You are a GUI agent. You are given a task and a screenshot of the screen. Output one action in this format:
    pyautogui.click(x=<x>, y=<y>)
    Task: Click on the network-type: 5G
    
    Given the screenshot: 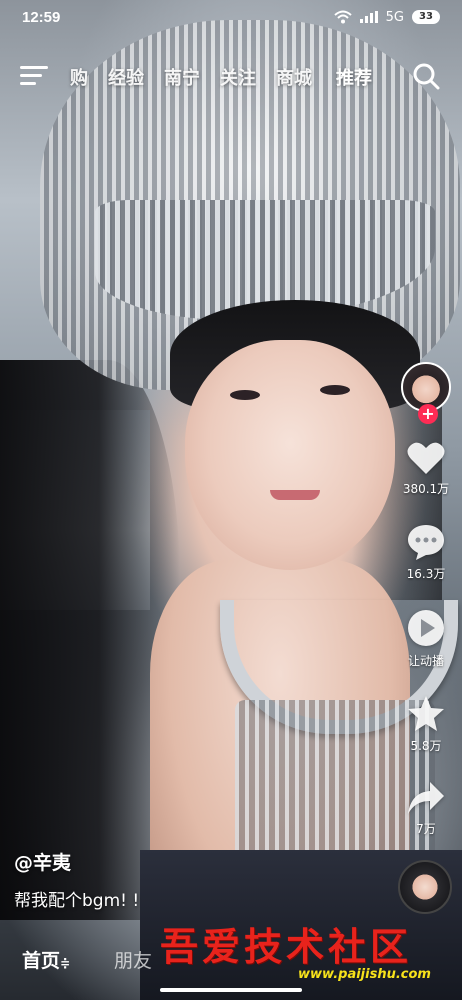 What is the action you would take?
    pyautogui.click(x=394, y=17)
    